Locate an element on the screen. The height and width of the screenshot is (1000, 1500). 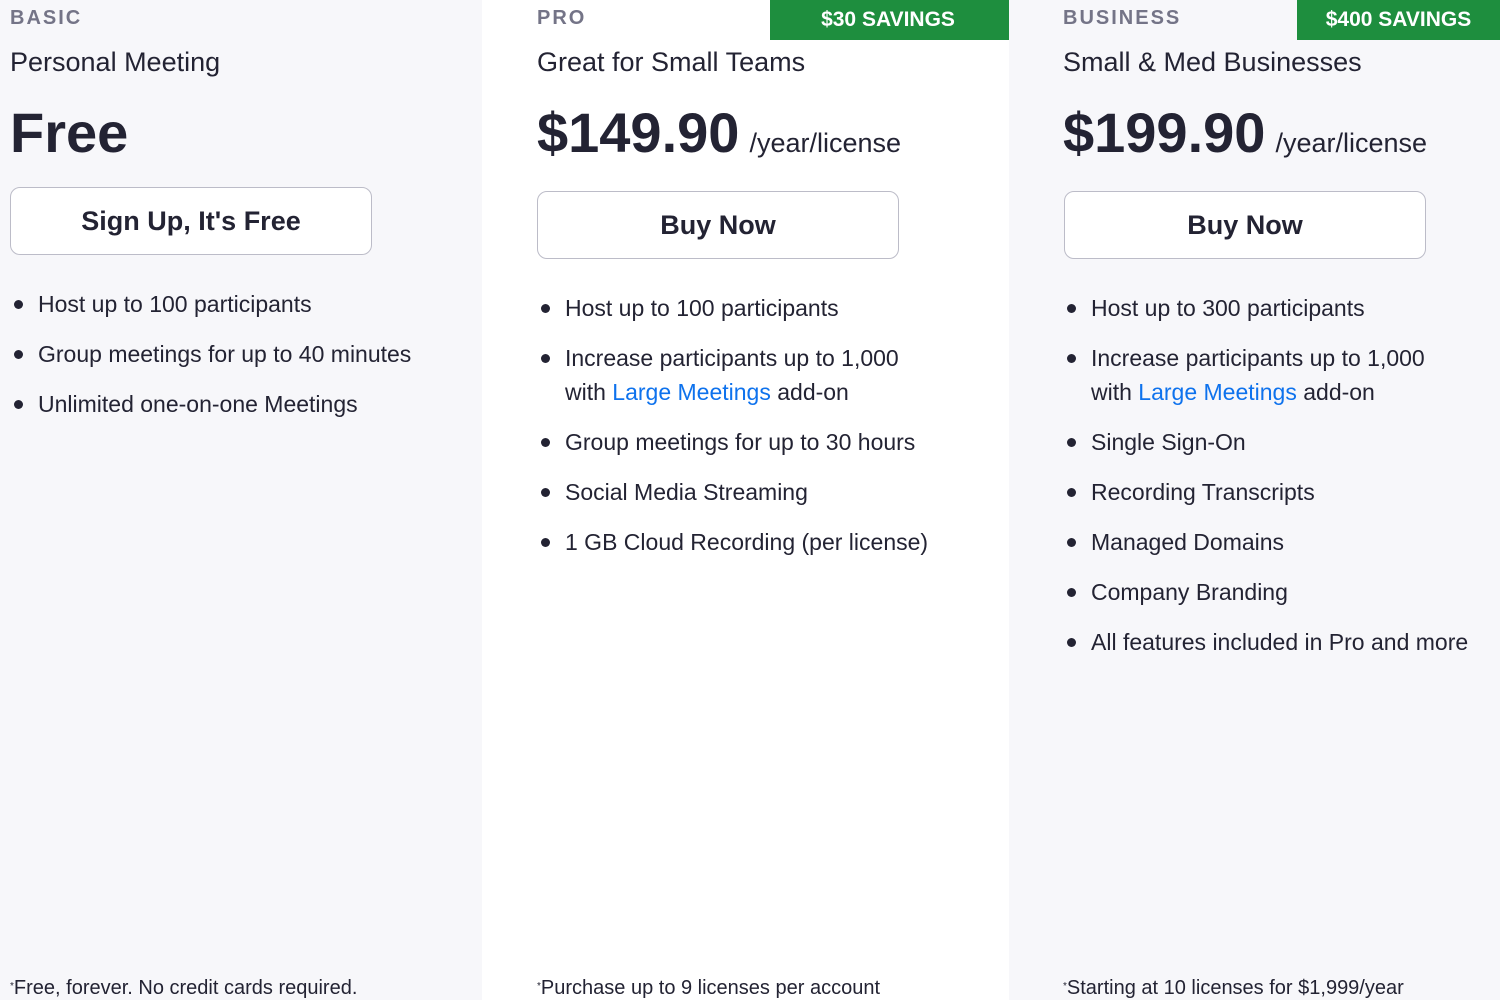
footnote-text: Purchase up to 9 licenses per account is located at coordinates (710, 988).